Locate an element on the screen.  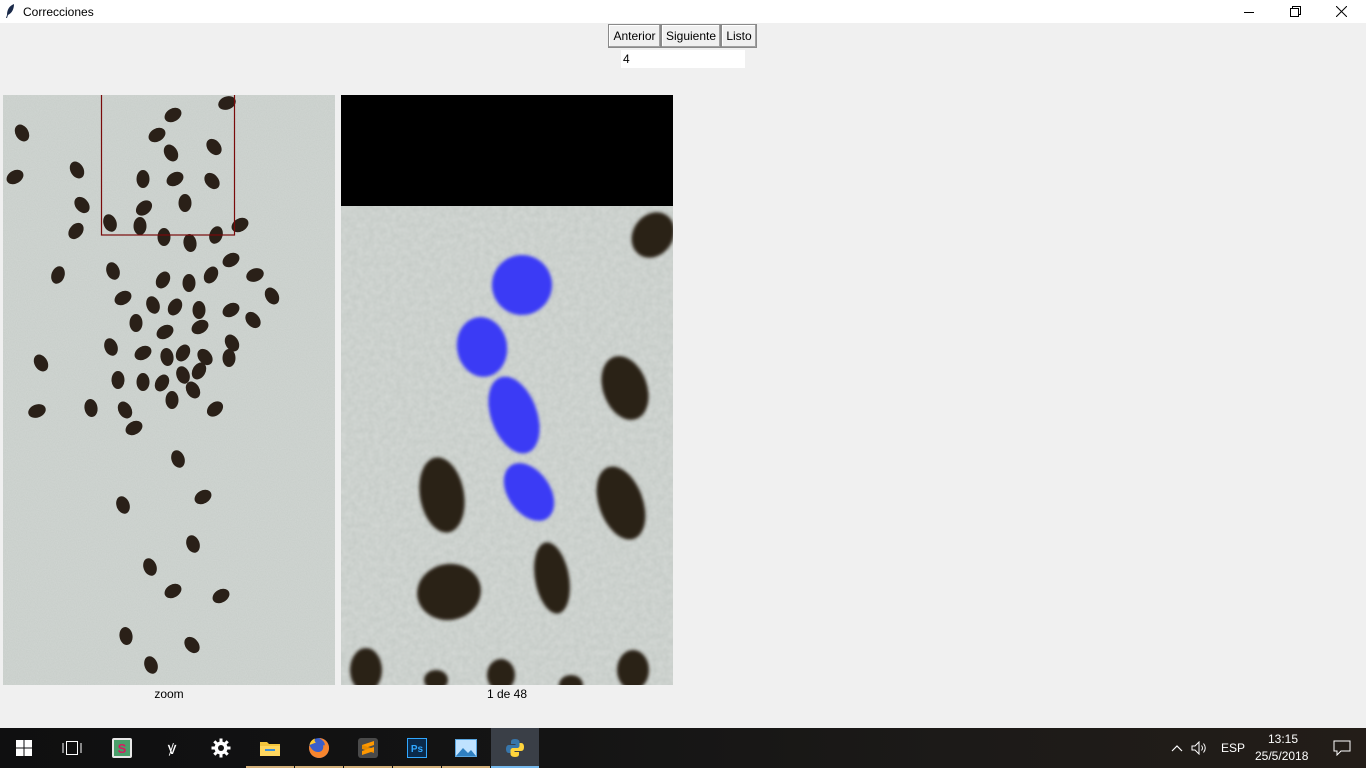
right-caption: 1 de 48 is located at coordinates (507, 694).